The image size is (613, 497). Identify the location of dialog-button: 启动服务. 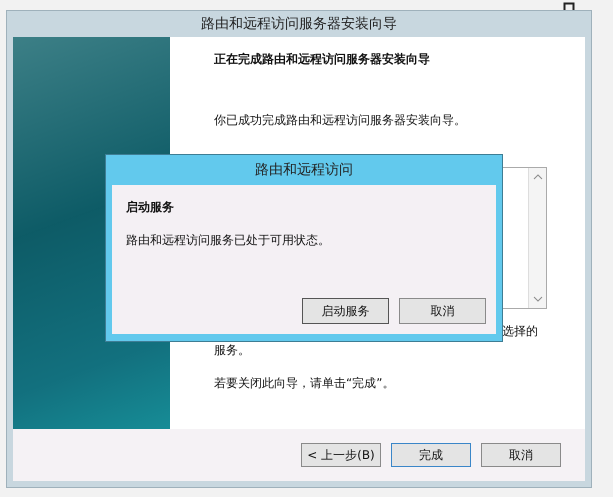
(345, 311).